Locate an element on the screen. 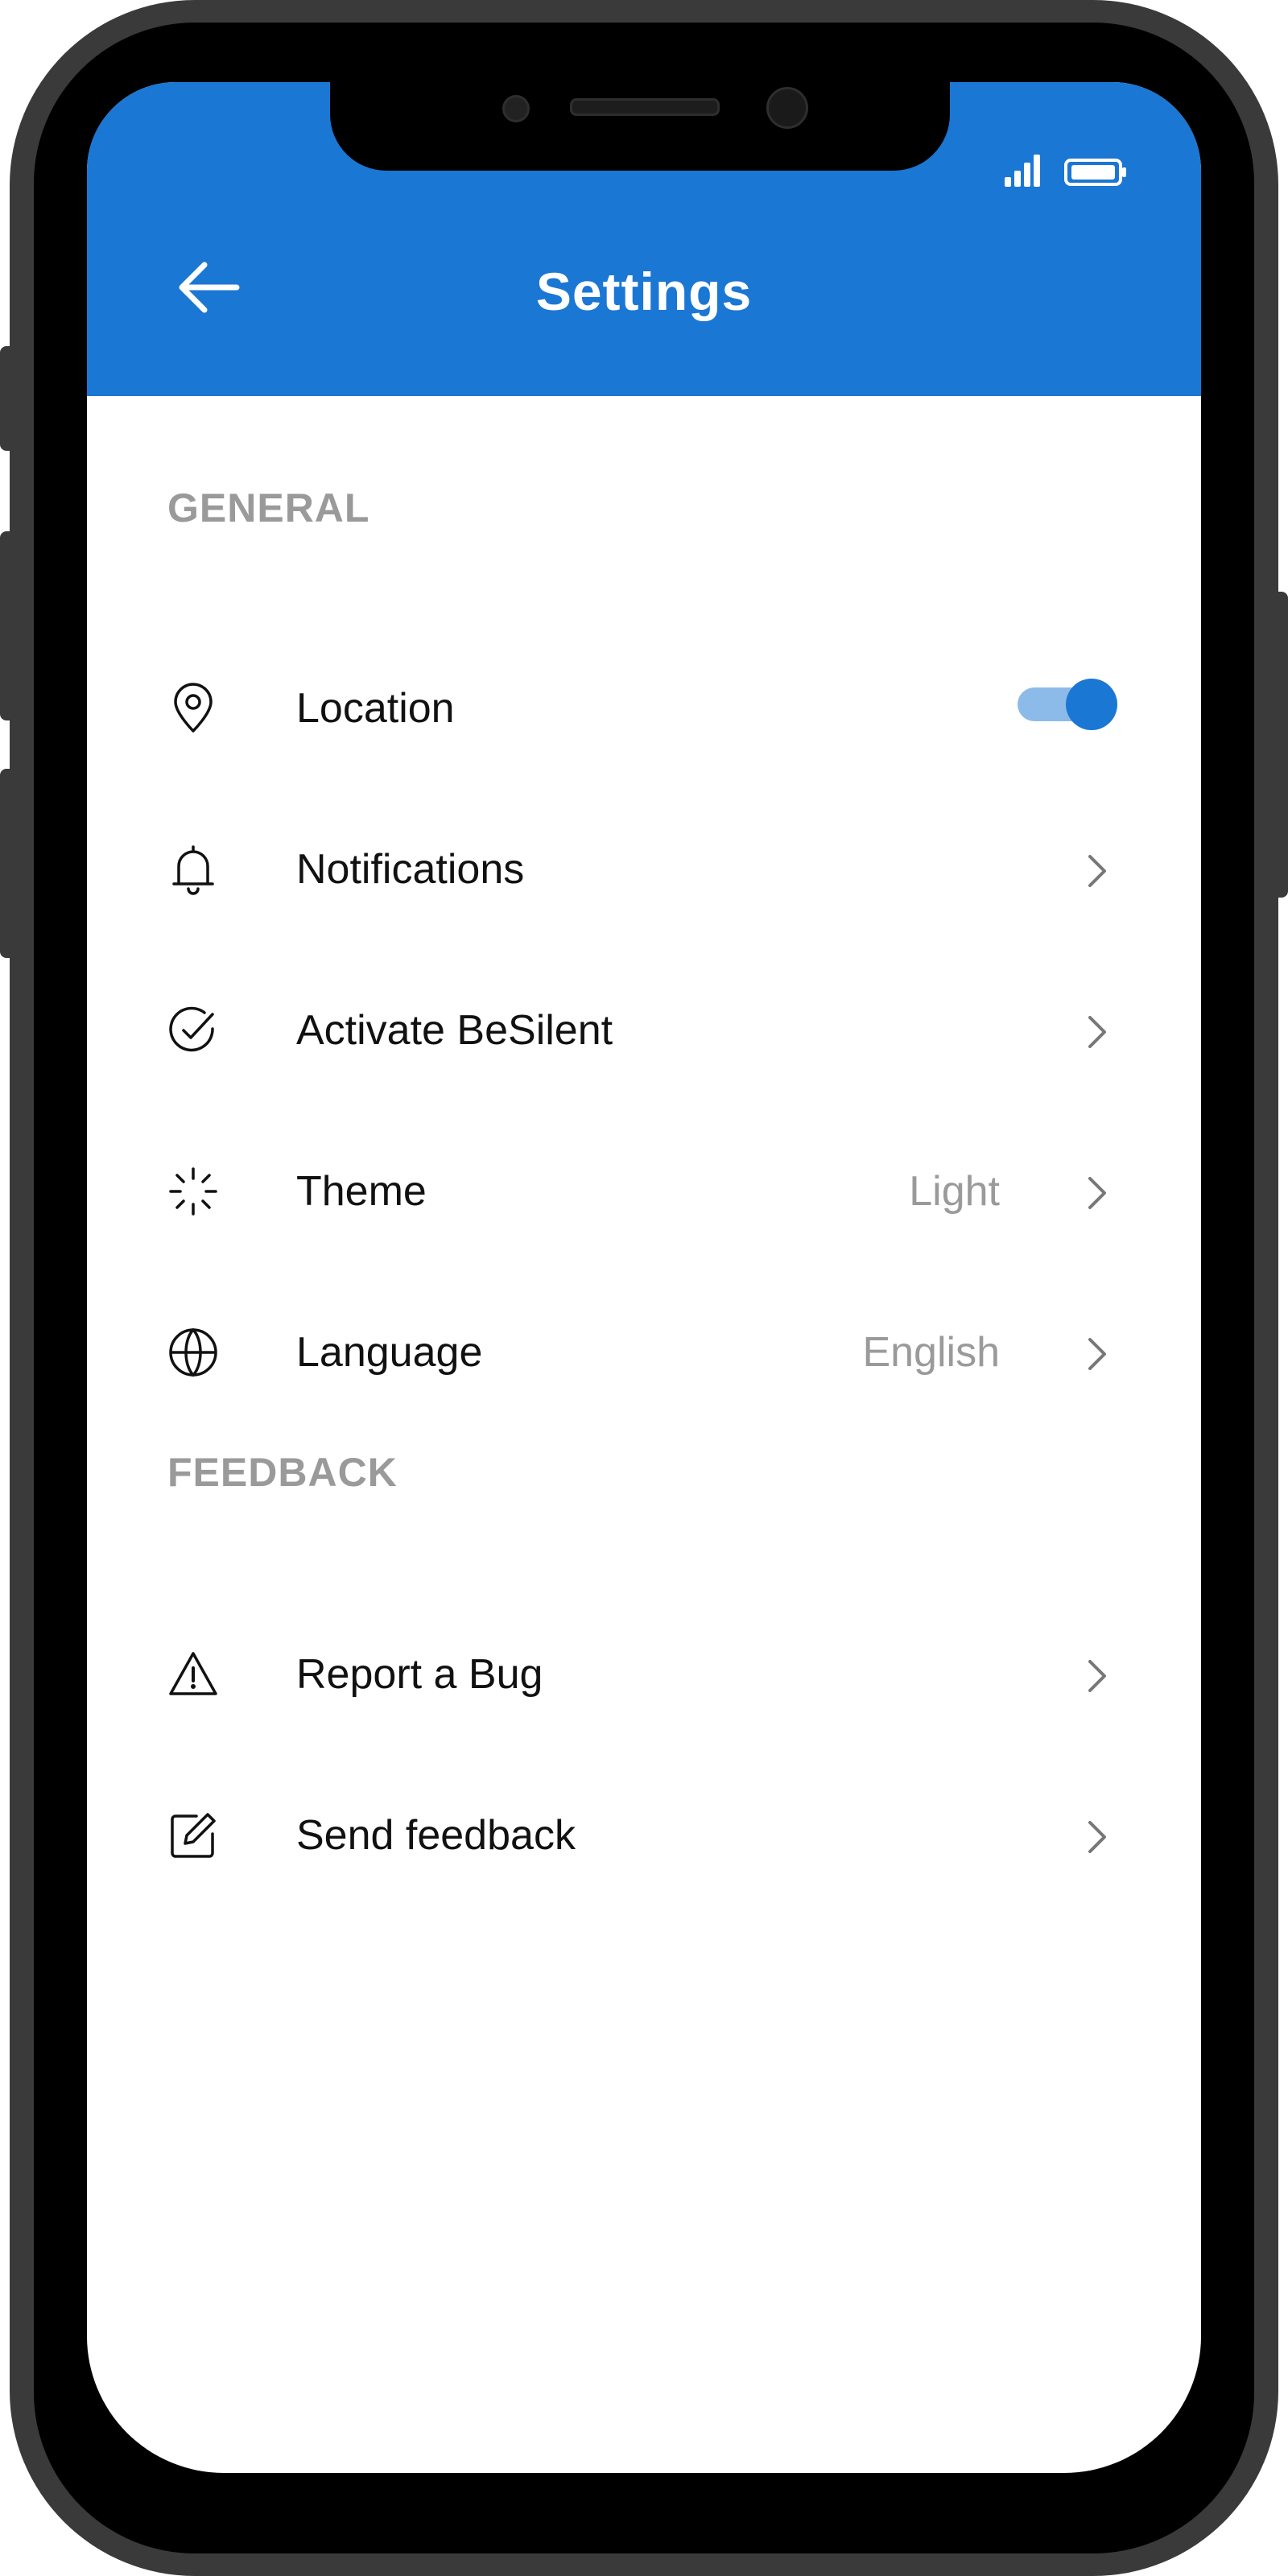 The height and width of the screenshot is (2576, 1288). settings-row-language: Language English is located at coordinates (644, 1352).